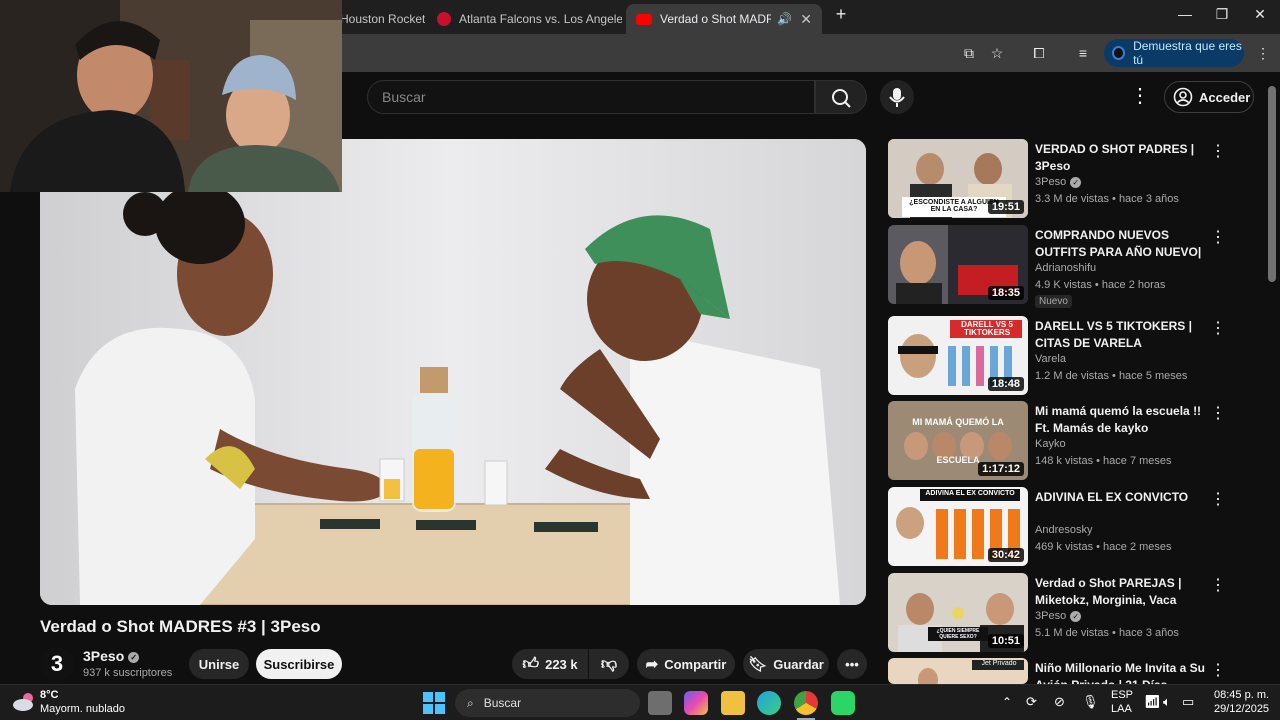 The width and height of the screenshot is (1280, 720). I want to click on volume-icon: 🔈︎, so click(1167, 702).